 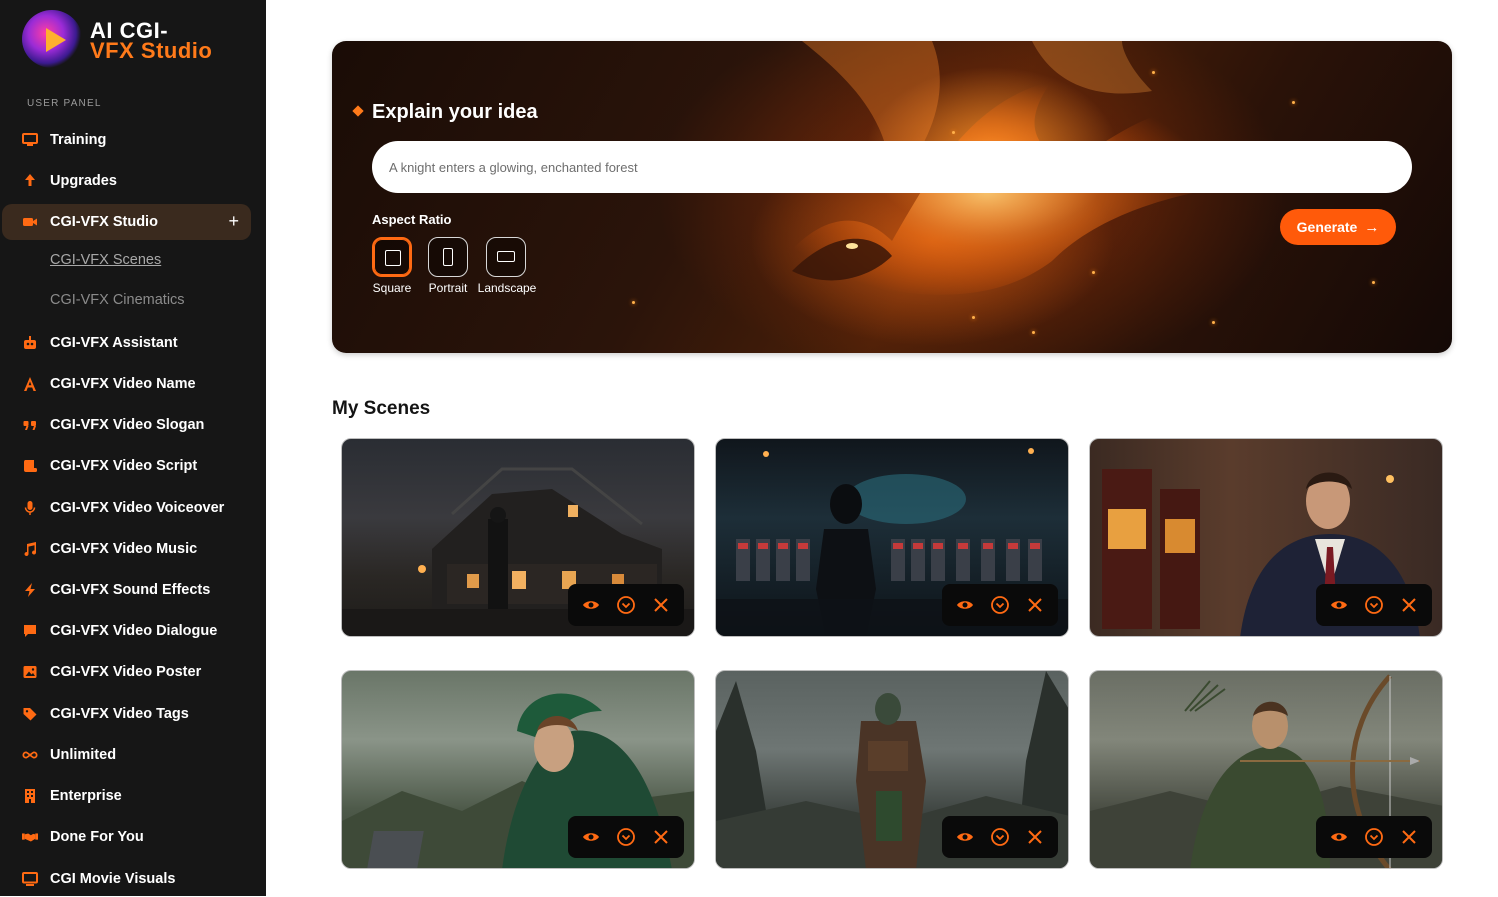 What do you see at coordinates (30, 384) in the screenshot?
I see `letter-a-icon` at bounding box center [30, 384].